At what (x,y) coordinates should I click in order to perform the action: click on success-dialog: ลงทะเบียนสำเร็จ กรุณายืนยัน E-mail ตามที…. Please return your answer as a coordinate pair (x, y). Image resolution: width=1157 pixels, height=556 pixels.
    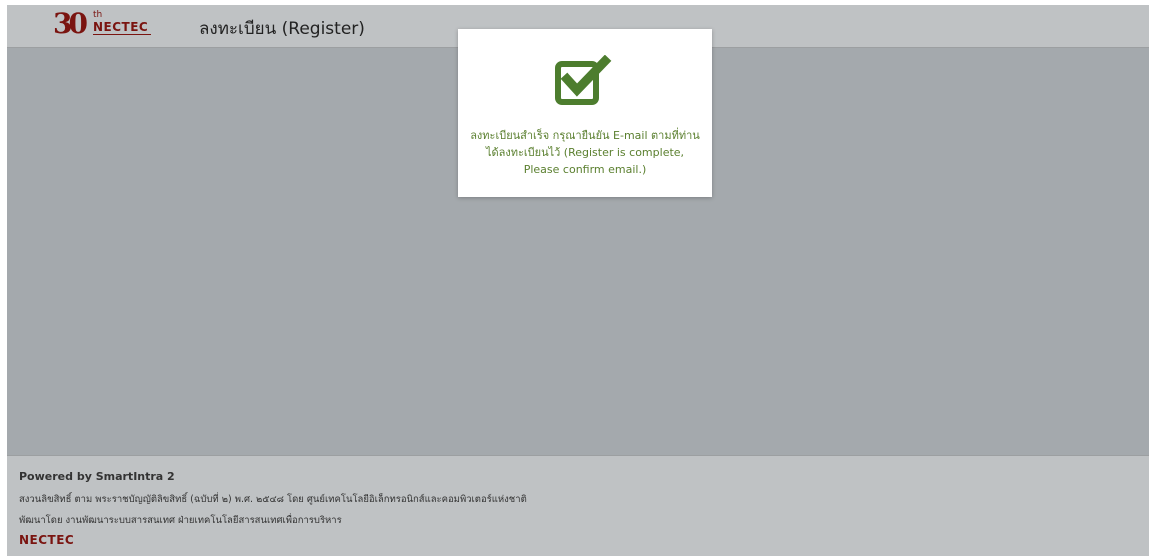
    Looking at the image, I should click on (585, 113).